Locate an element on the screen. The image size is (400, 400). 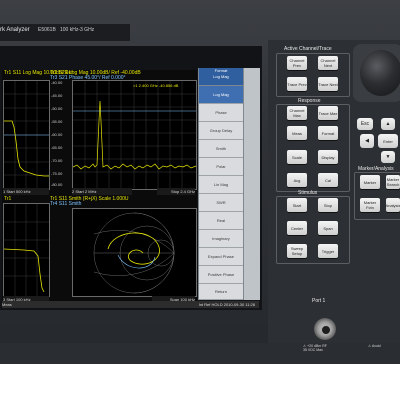
stop-button: Stop is located at coordinates (328, 205).